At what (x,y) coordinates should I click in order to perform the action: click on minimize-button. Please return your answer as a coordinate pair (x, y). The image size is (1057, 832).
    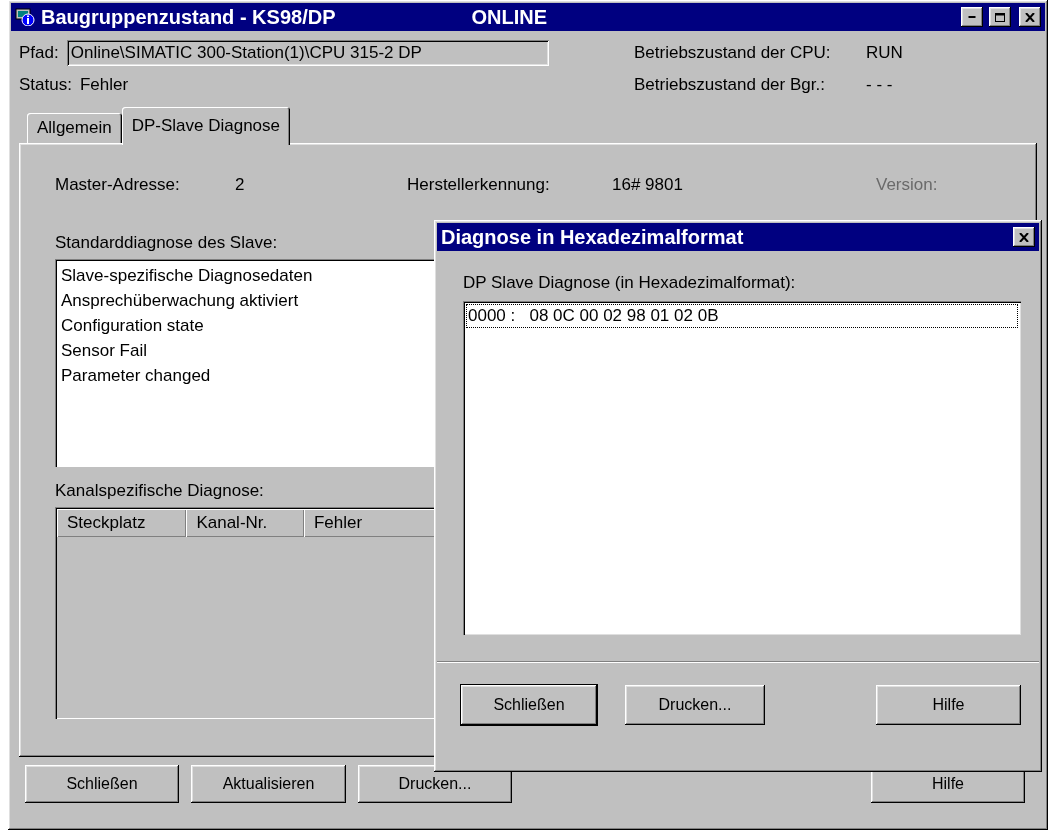
    Looking at the image, I should click on (972, 17).